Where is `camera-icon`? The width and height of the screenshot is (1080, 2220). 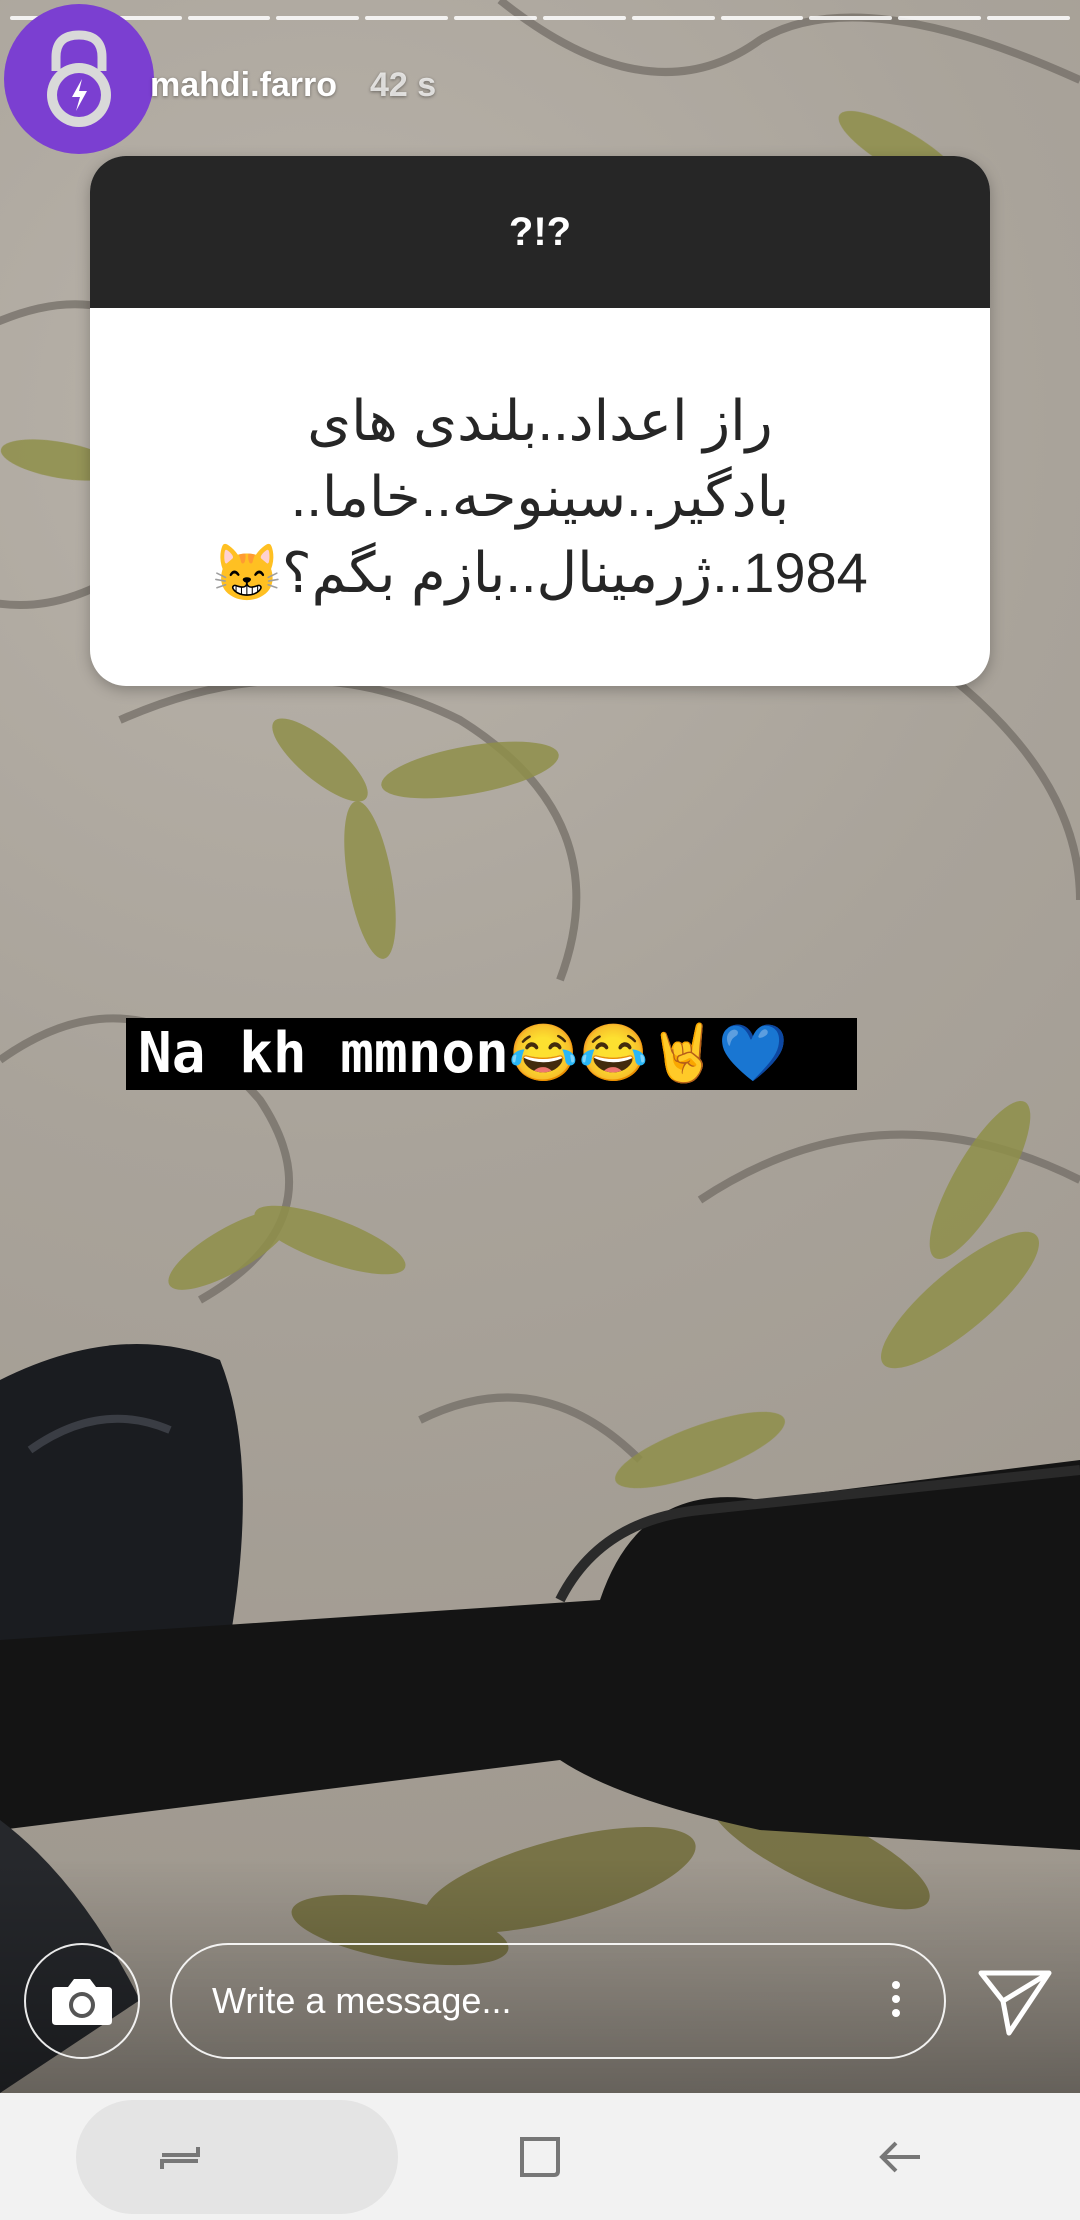
camera-icon is located at coordinates (82, 2002).